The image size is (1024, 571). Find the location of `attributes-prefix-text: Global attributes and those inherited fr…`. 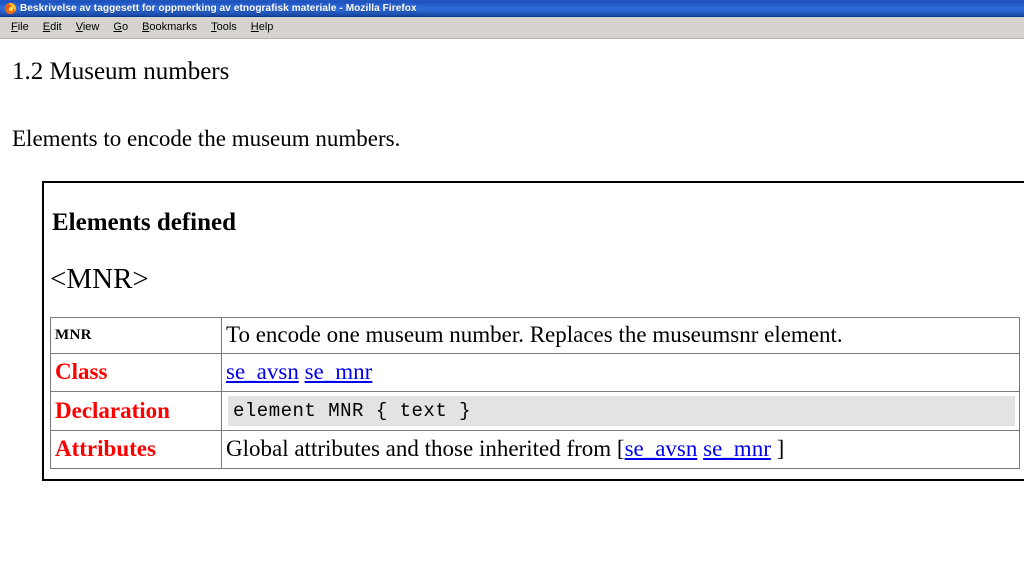

attributes-prefix-text: Global attributes and those inherited fr… is located at coordinates (425, 448).